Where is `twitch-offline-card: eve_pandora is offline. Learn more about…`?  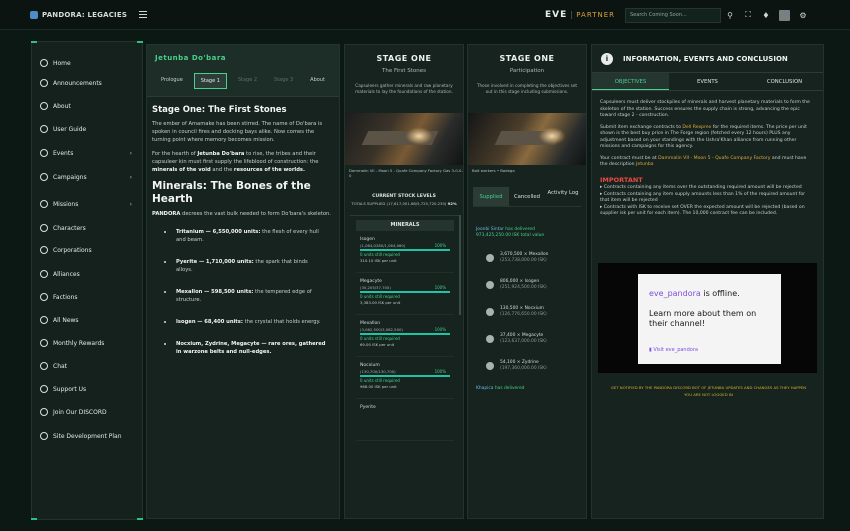 twitch-offline-card: eve_pandora is offline. Learn more about… is located at coordinates (709, 319).